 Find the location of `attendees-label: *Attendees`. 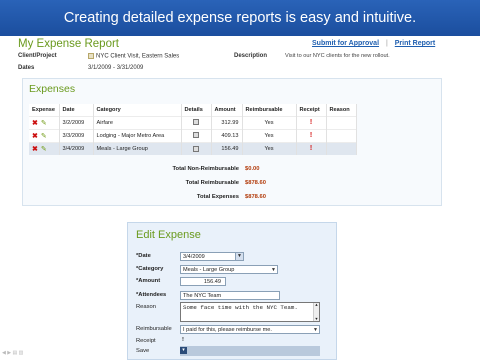

attendees-label: *Attendees is located at coordinates (151, 295).